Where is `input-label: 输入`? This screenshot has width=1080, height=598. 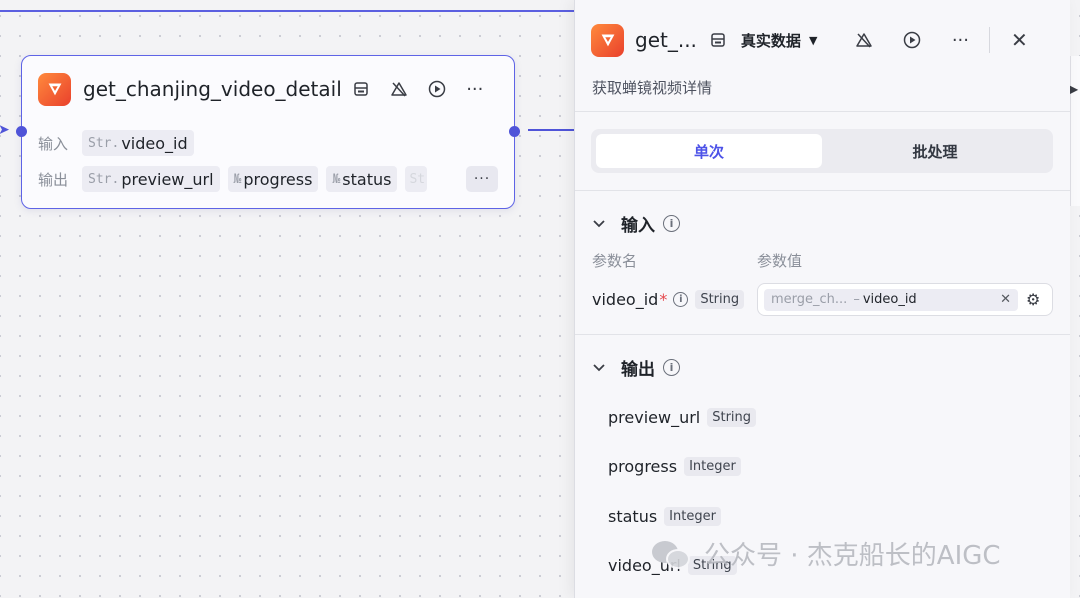
input-label: 输入 is located at coordinates (53, 143).